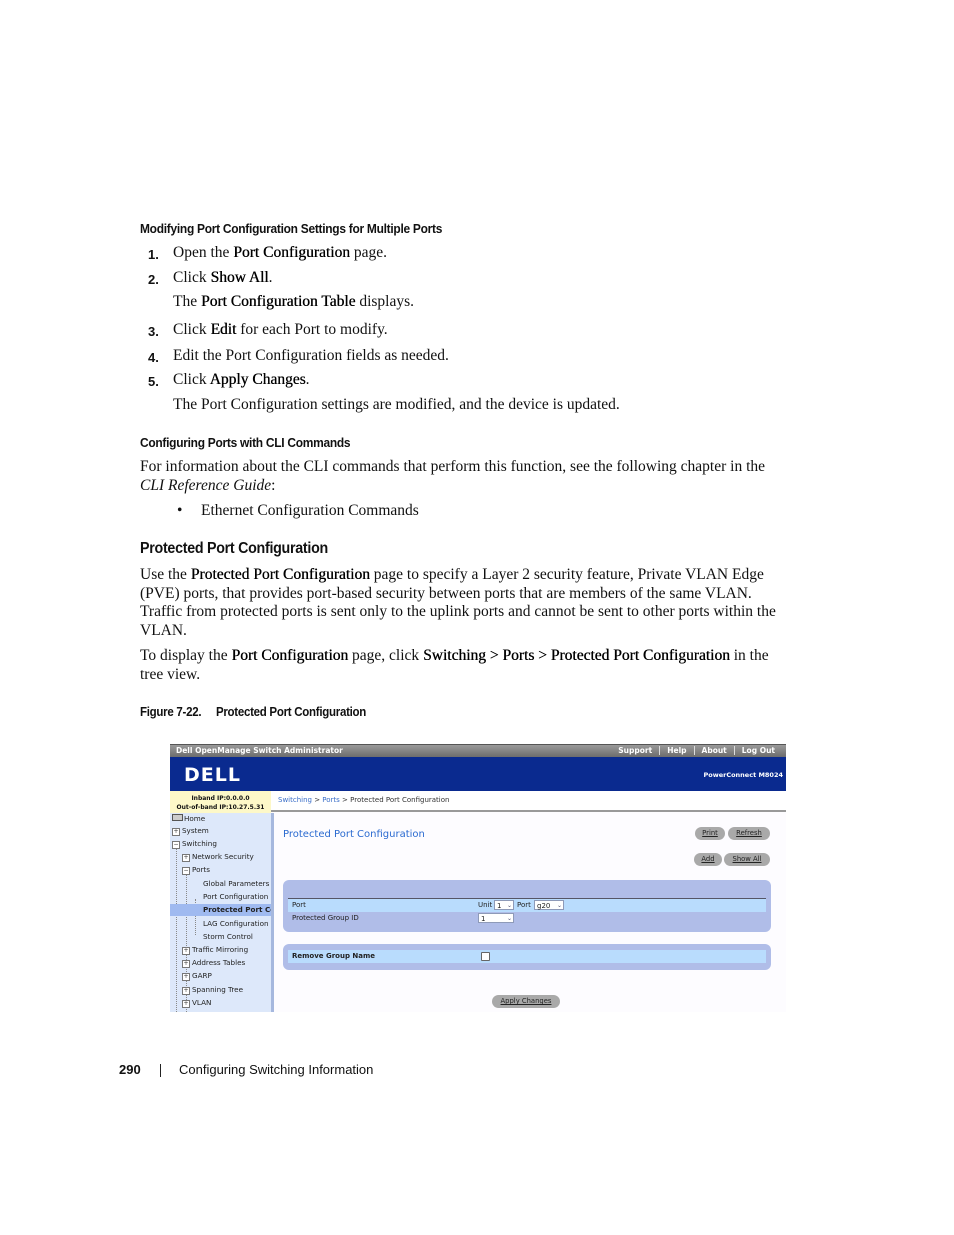  Describe the element at coordinates (177, 817) in the screenshot. I see `home-icon` at that location.